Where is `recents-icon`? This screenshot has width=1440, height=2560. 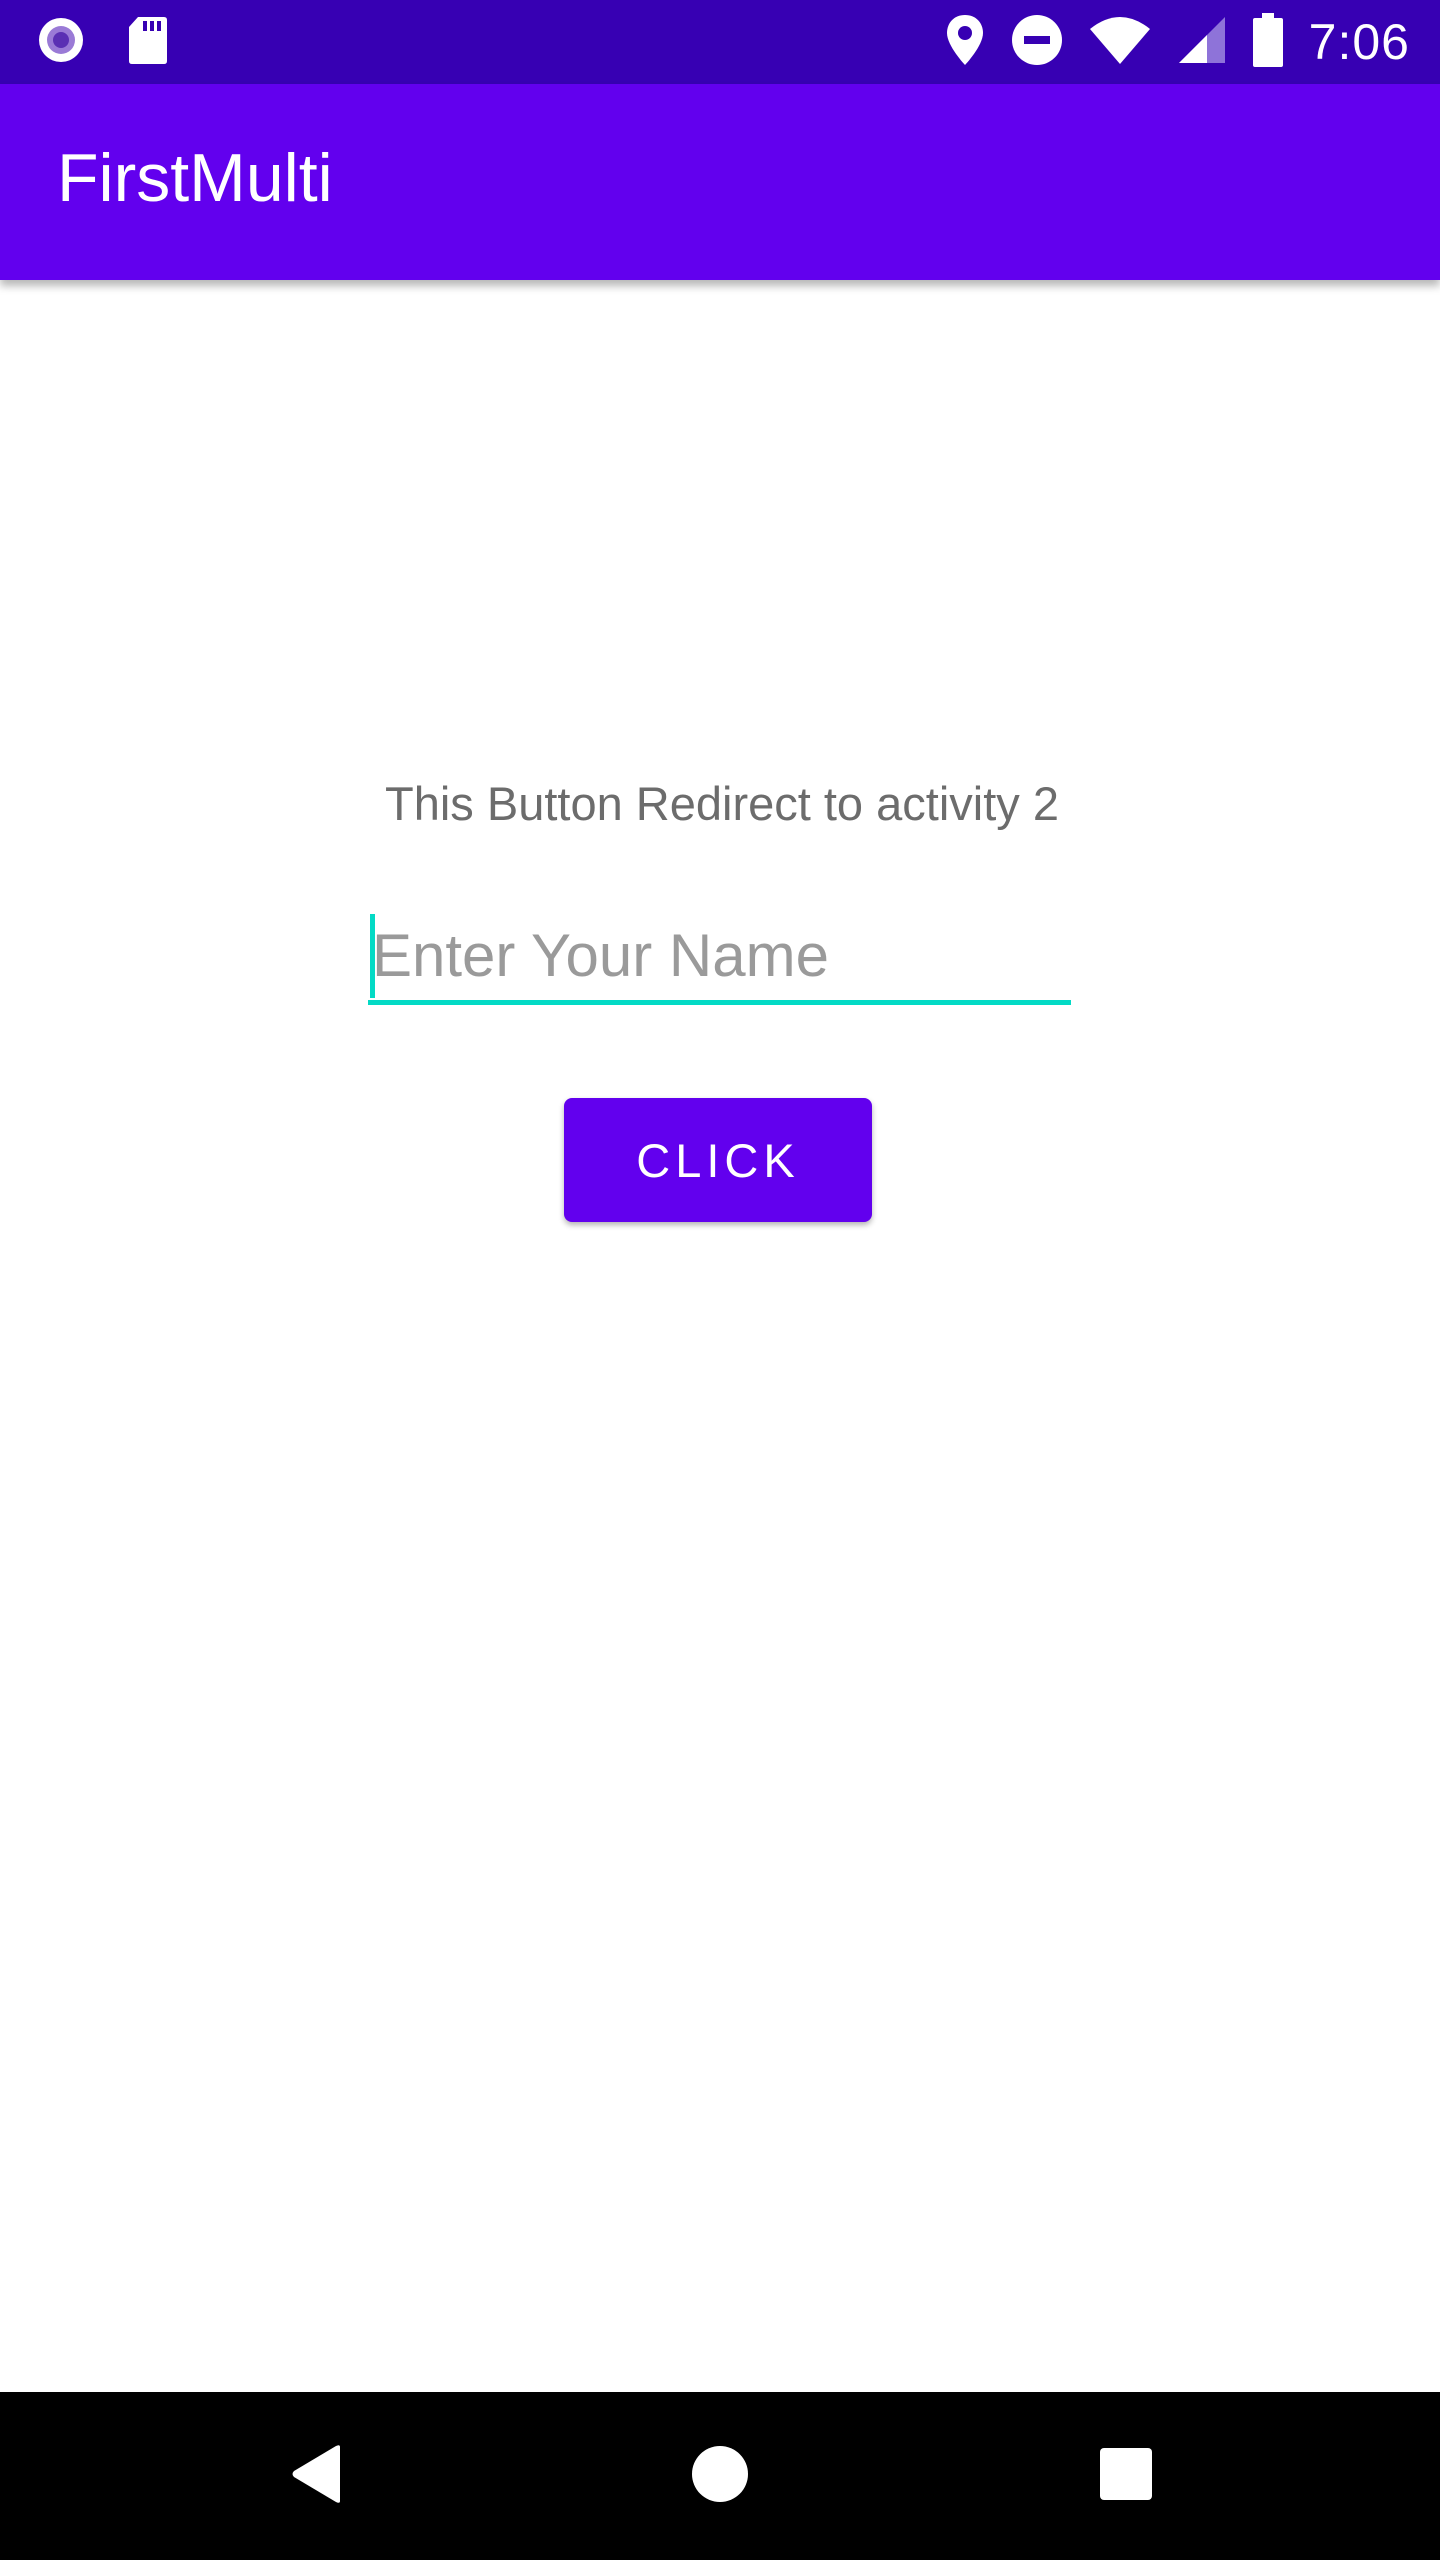 recents-icon is located at coordinates (1126, 2476).